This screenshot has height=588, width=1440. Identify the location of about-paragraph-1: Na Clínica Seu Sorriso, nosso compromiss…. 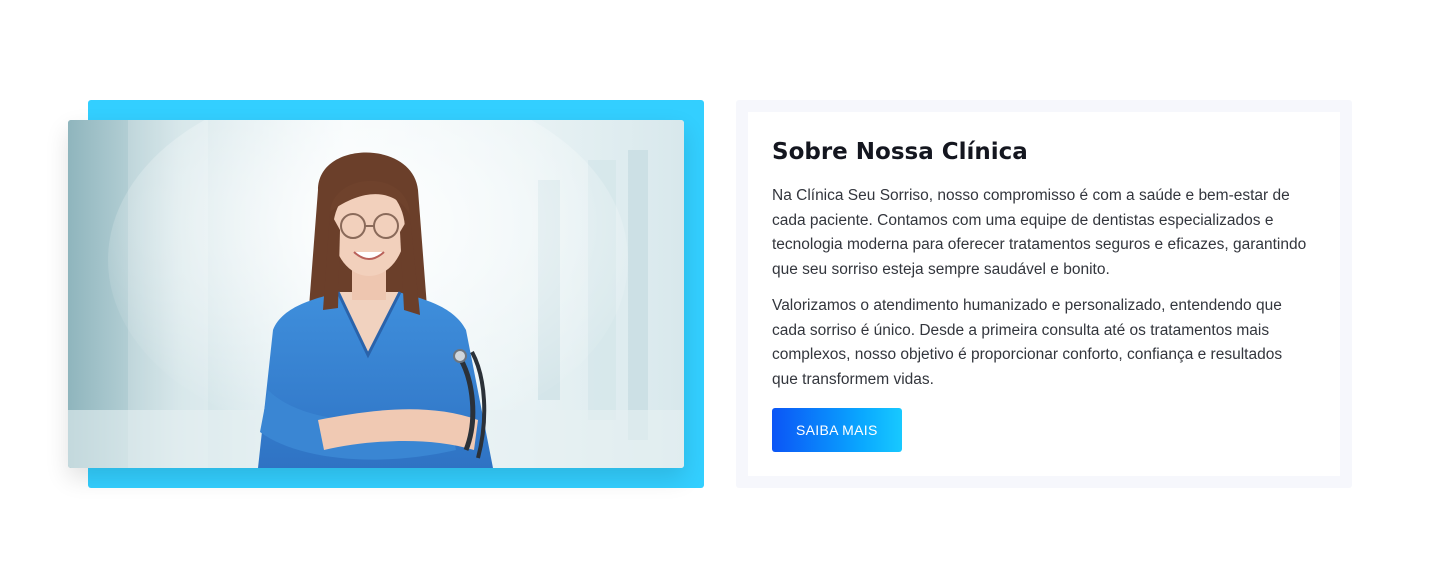
(1039, 232).